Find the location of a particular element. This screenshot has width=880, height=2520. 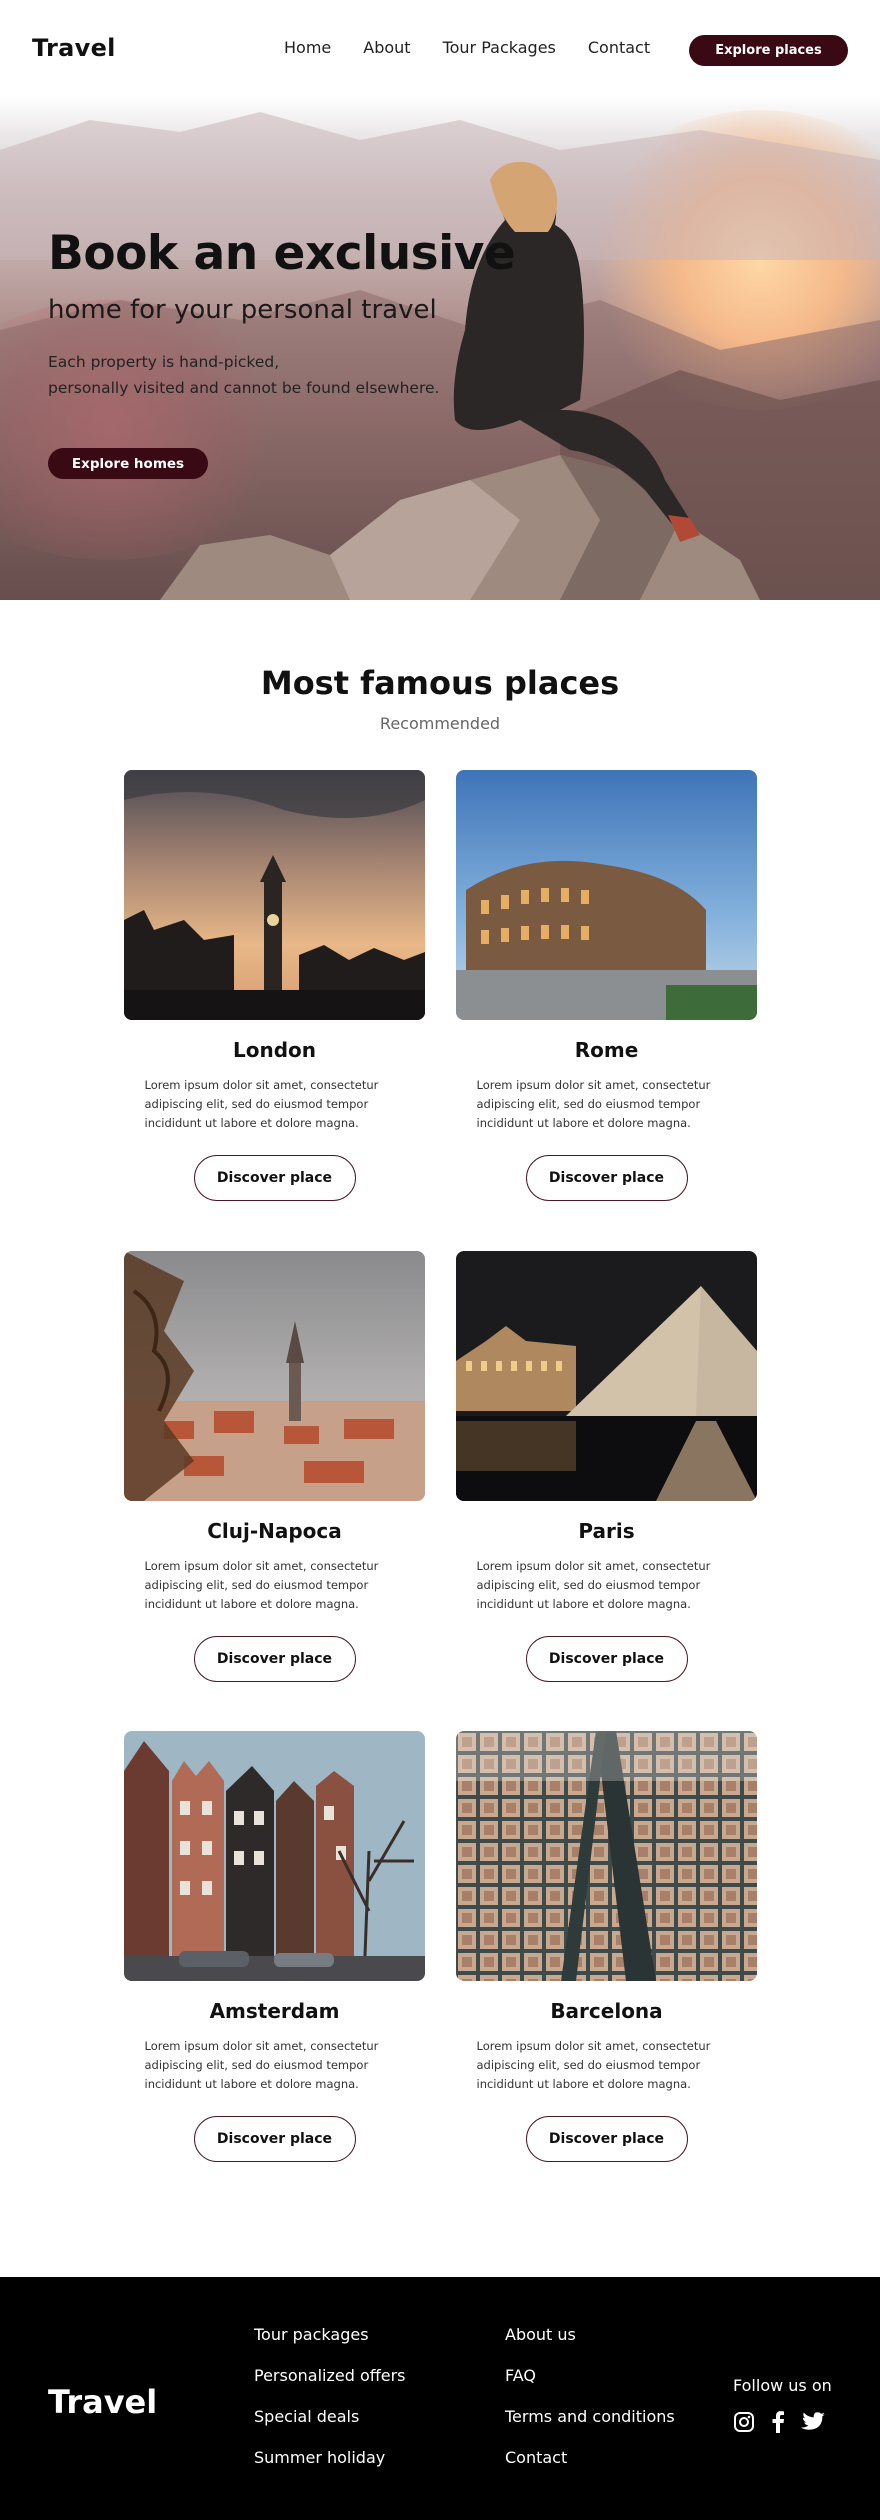

footer-link-summer-holiday: Summer holiday is located at coordinates (330, 2457).